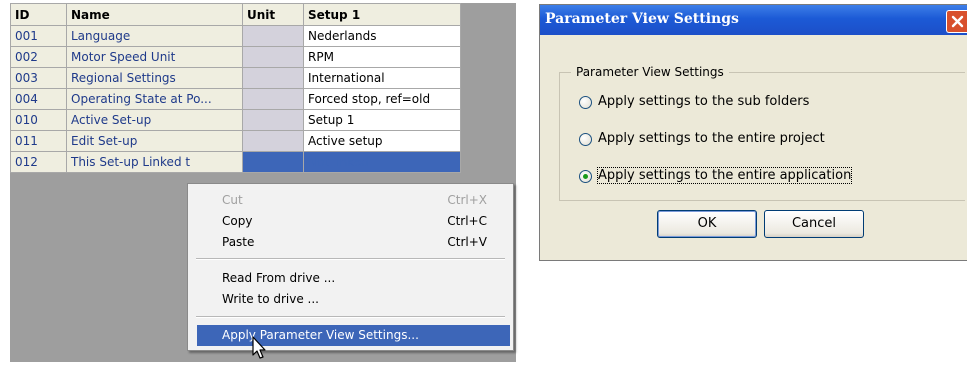 The image size is (967, 365). Describe the element at coordinates (154, 78) in the screenshot. I see `cell-name: Regional Settings` at that location.